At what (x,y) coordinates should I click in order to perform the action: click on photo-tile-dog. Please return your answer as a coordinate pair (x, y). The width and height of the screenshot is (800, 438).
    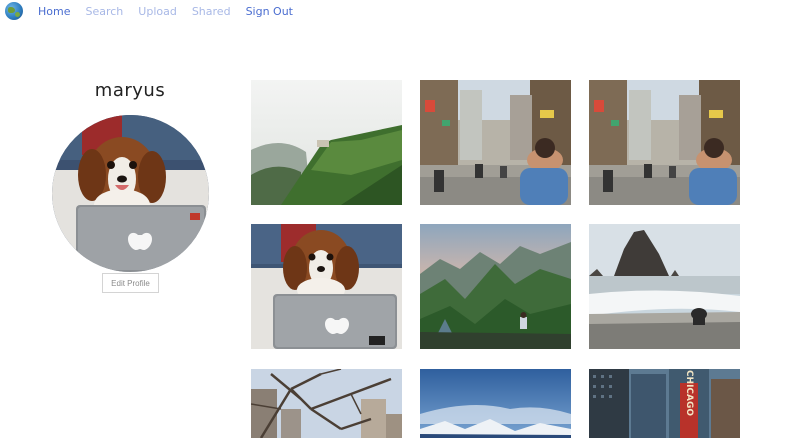
    Looking at the image, I should click on (326, 286).